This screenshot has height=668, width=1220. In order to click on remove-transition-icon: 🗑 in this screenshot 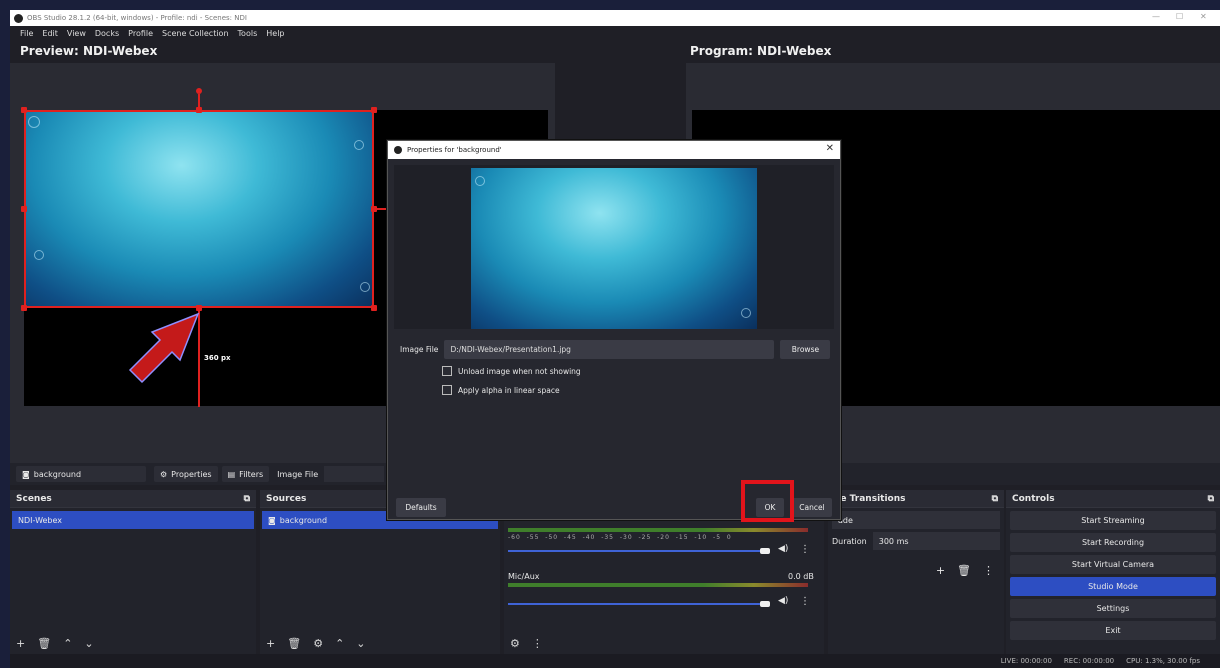, I will do `click(964, 570)`.